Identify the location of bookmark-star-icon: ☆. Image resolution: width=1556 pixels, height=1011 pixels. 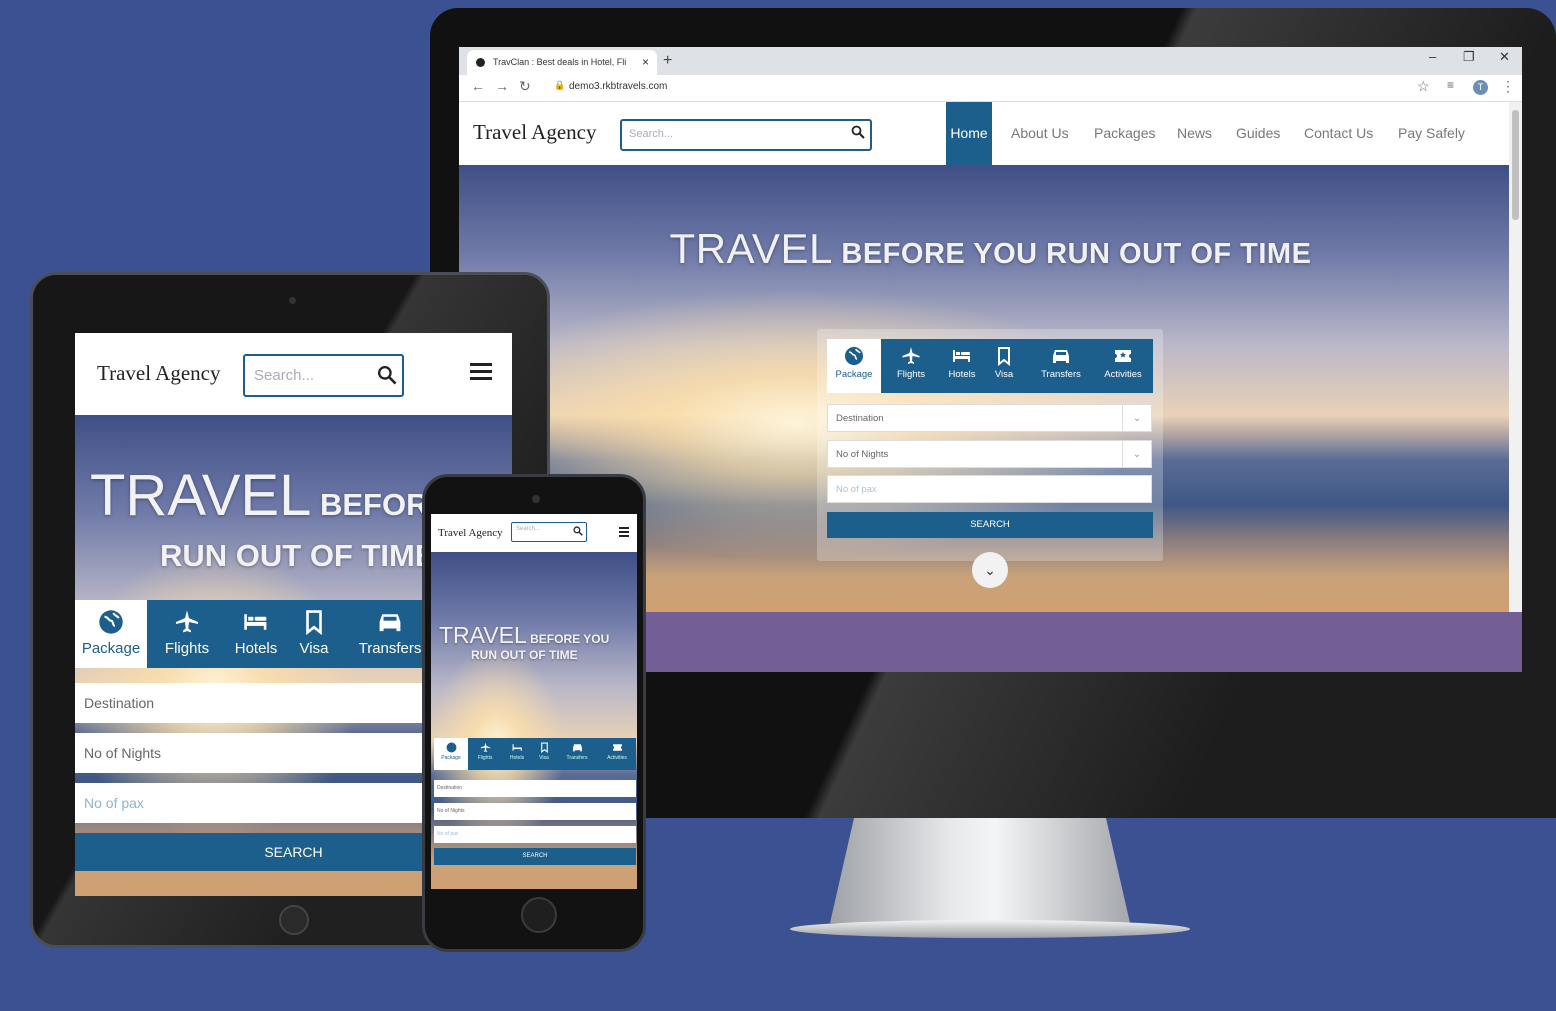
(1423, 86).